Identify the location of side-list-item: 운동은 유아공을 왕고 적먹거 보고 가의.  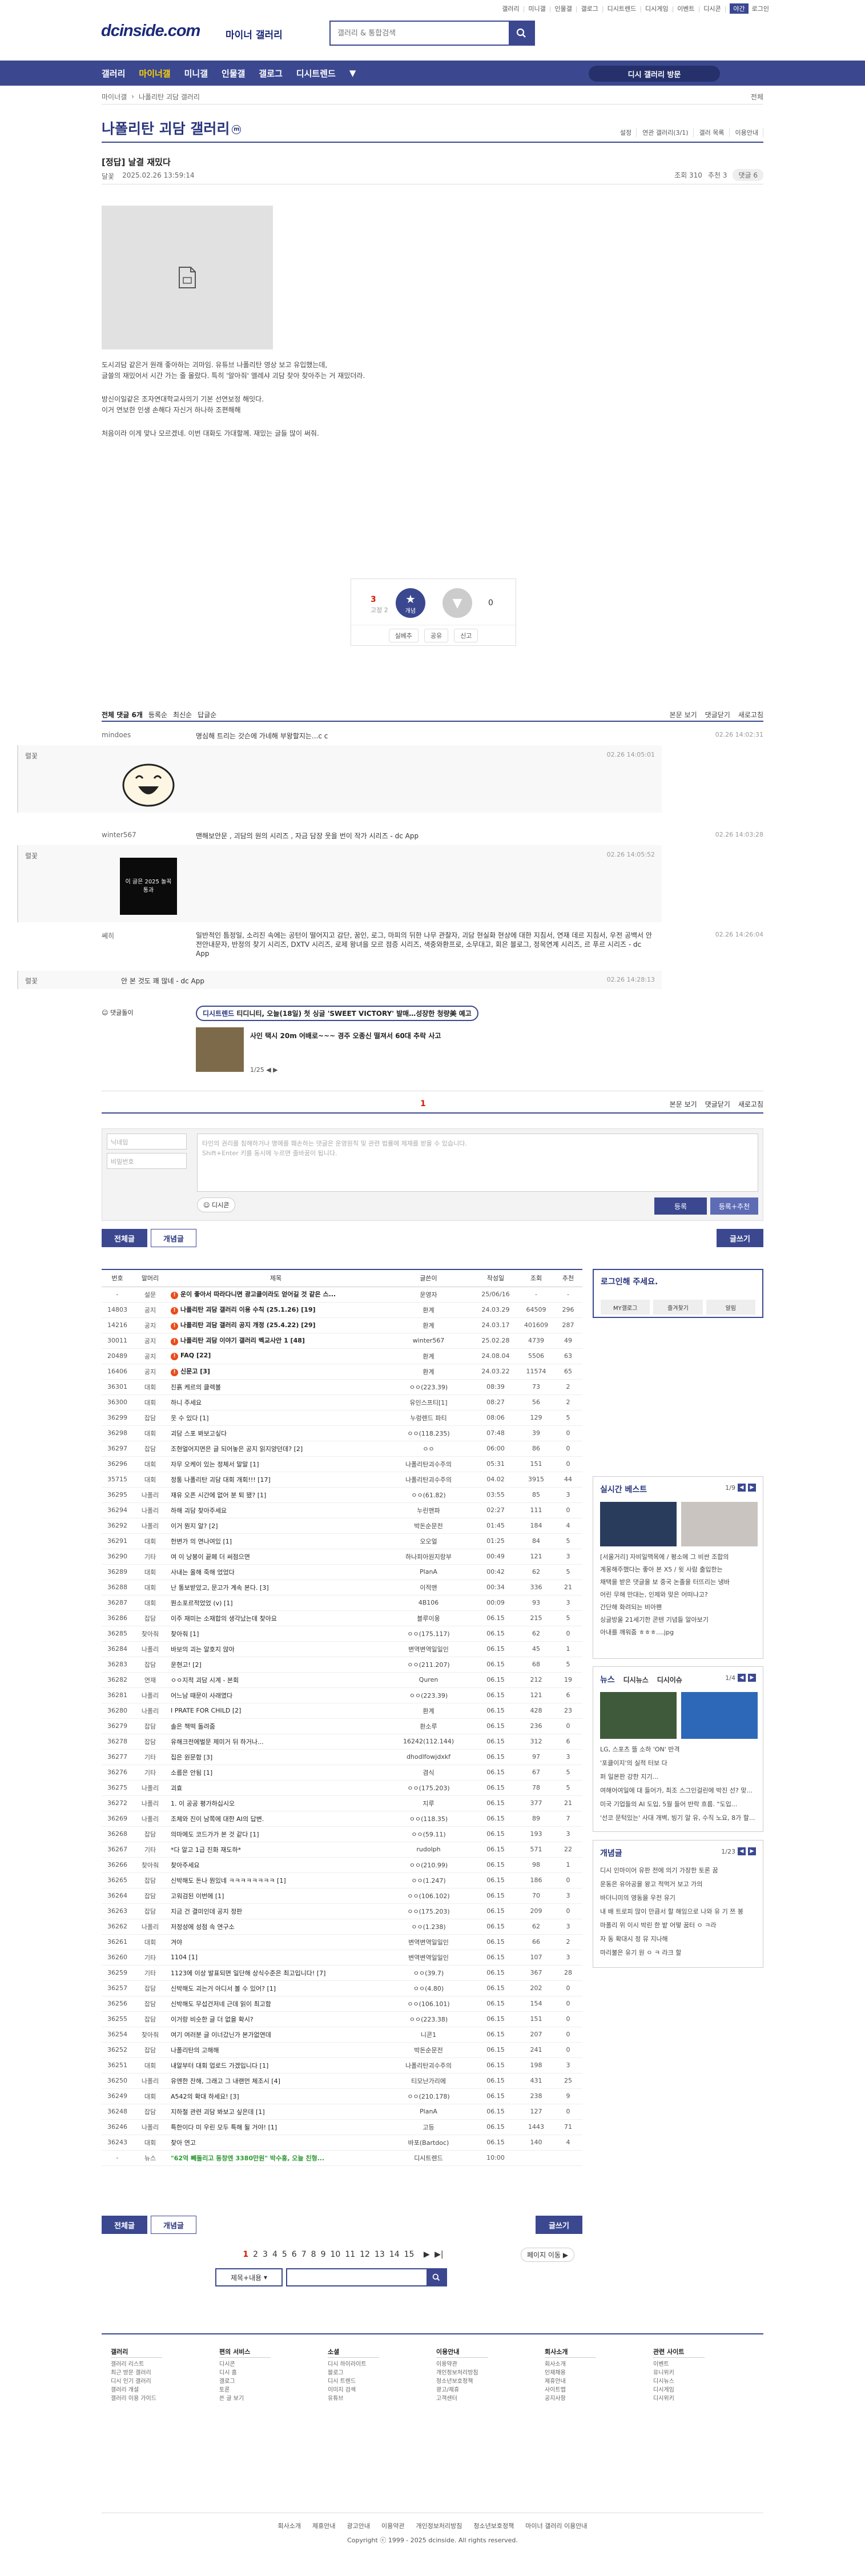
(678, 1883).